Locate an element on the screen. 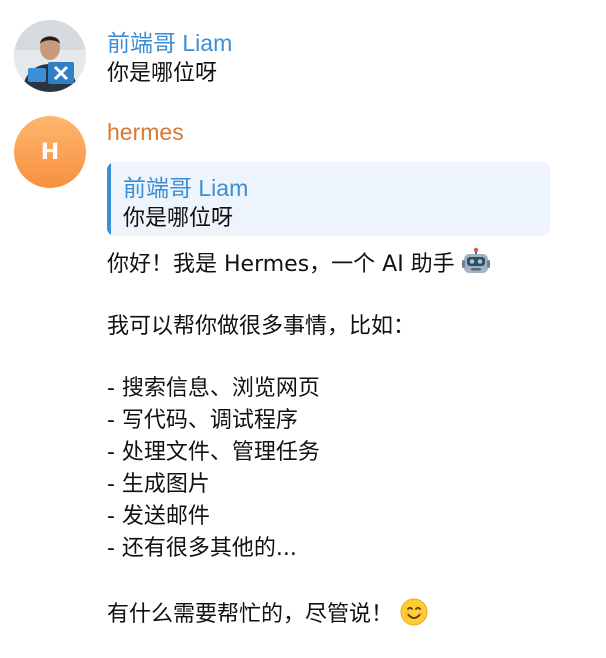 The image size is (606, 658). message-line-closing: 有什么需要帮忙的，尽管说！ is located at coordinates (268, 616).